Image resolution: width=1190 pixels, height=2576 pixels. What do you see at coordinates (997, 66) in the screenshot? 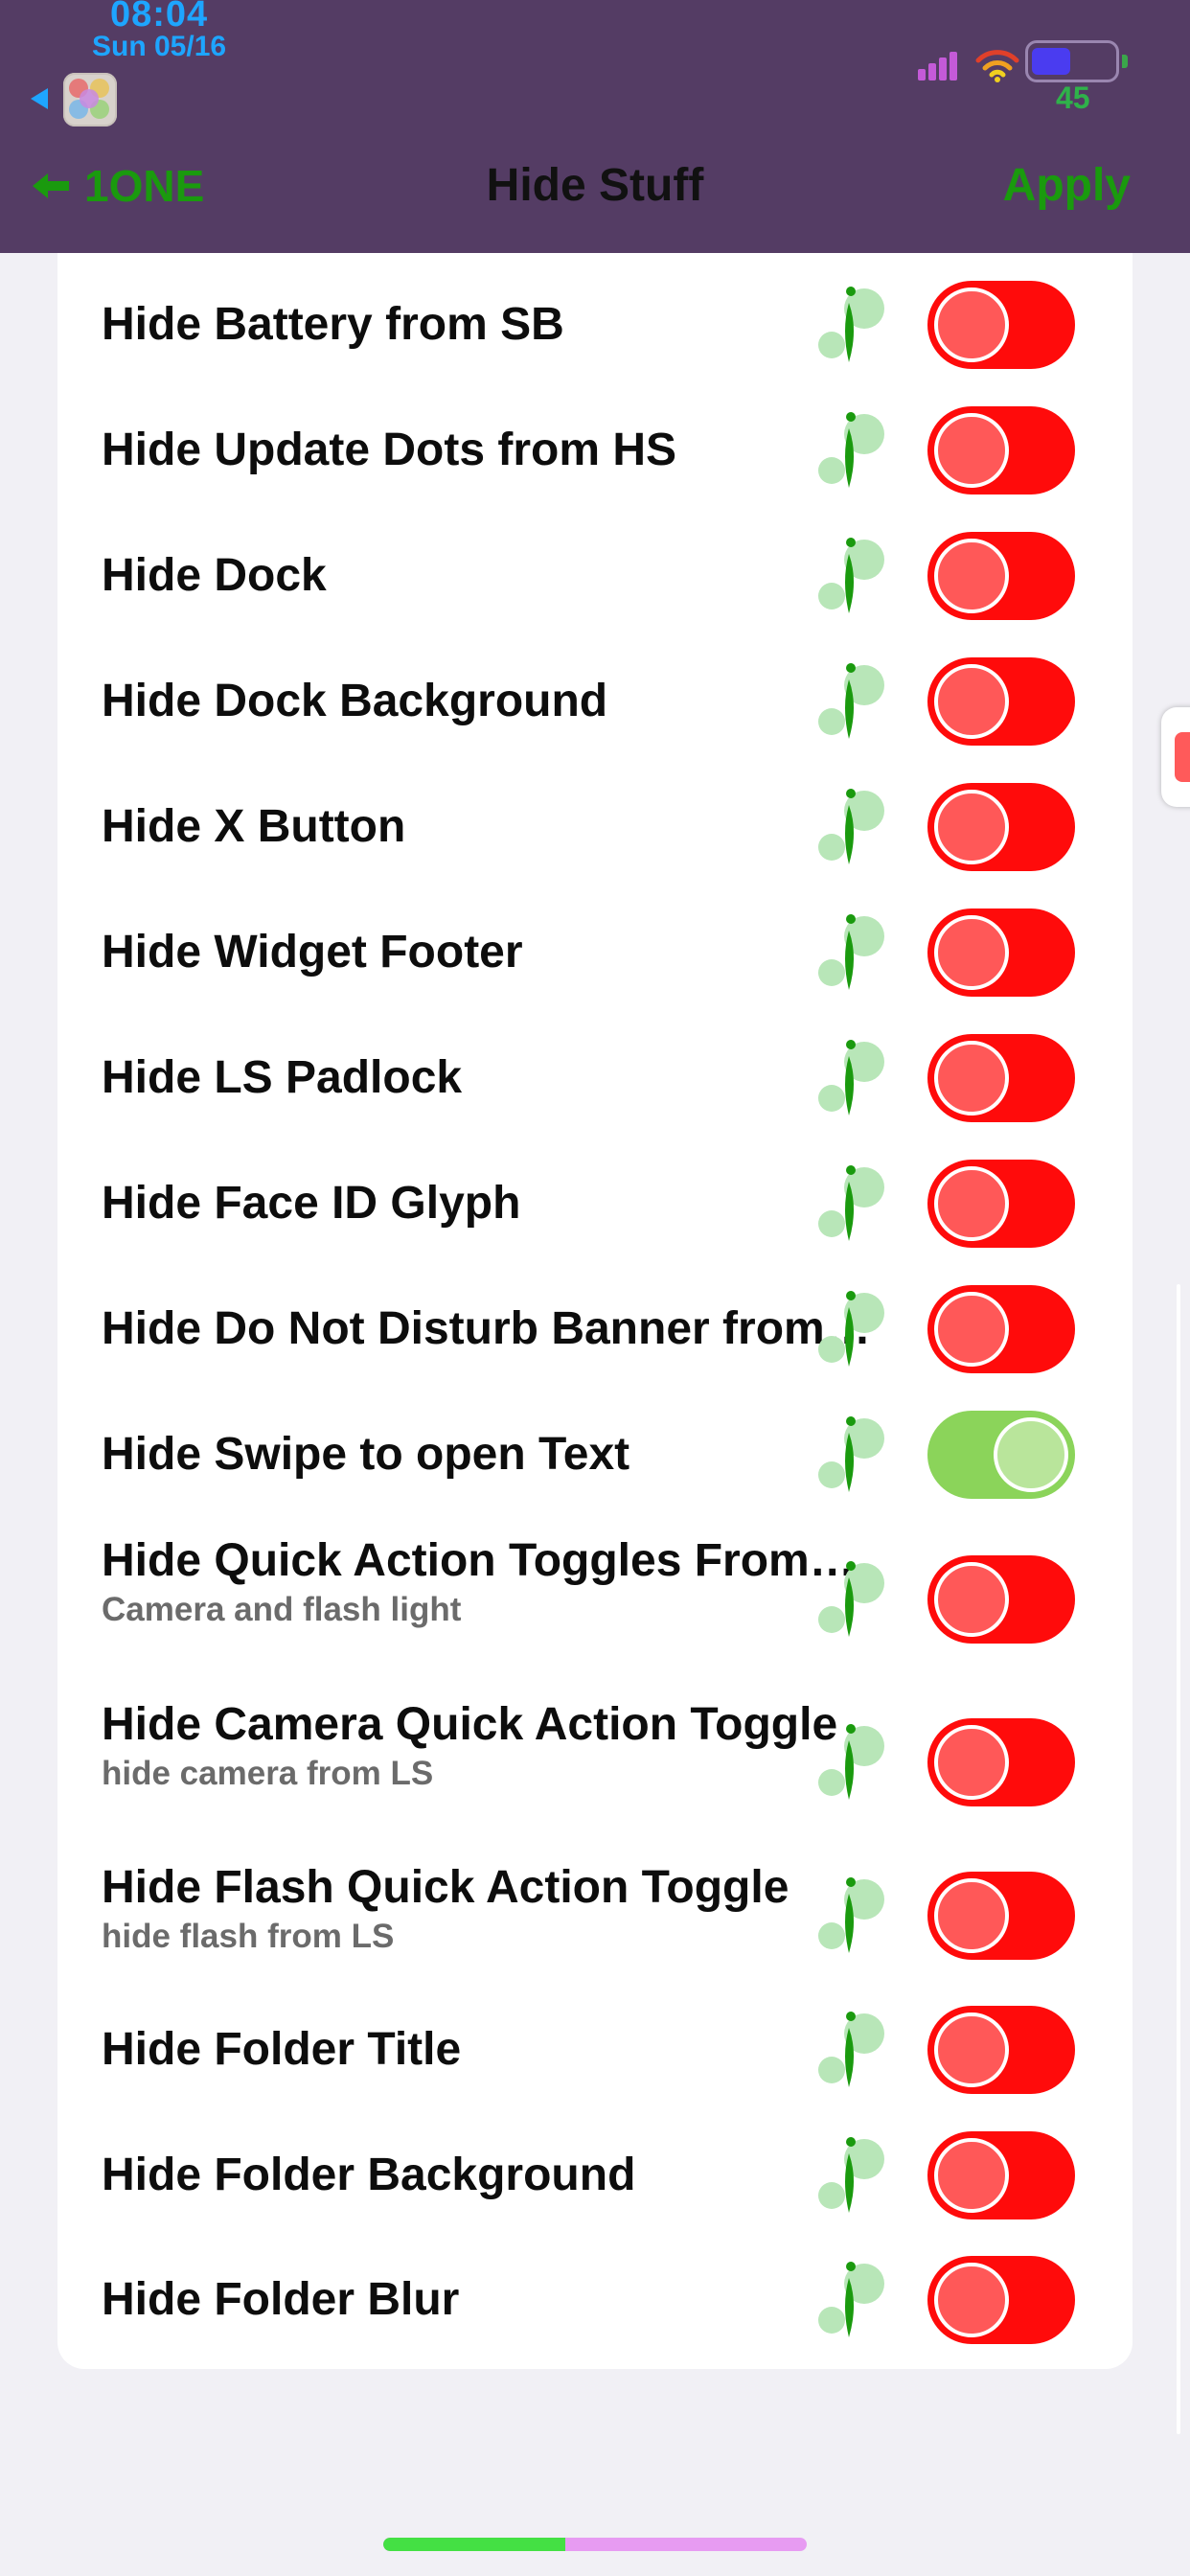
I see `wifi-icon` at bounding box center [997, 66].